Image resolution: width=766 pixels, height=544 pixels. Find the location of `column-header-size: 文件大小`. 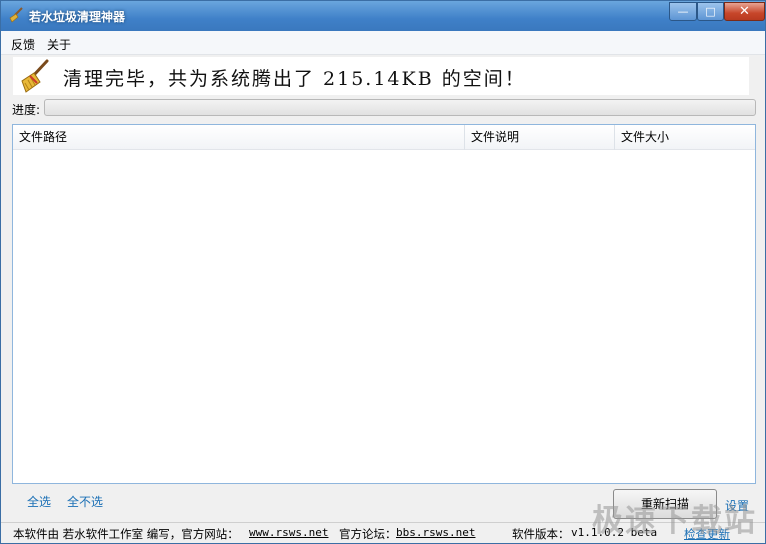

column-header-size: 文件大小 is located at coordinates (685, 137).